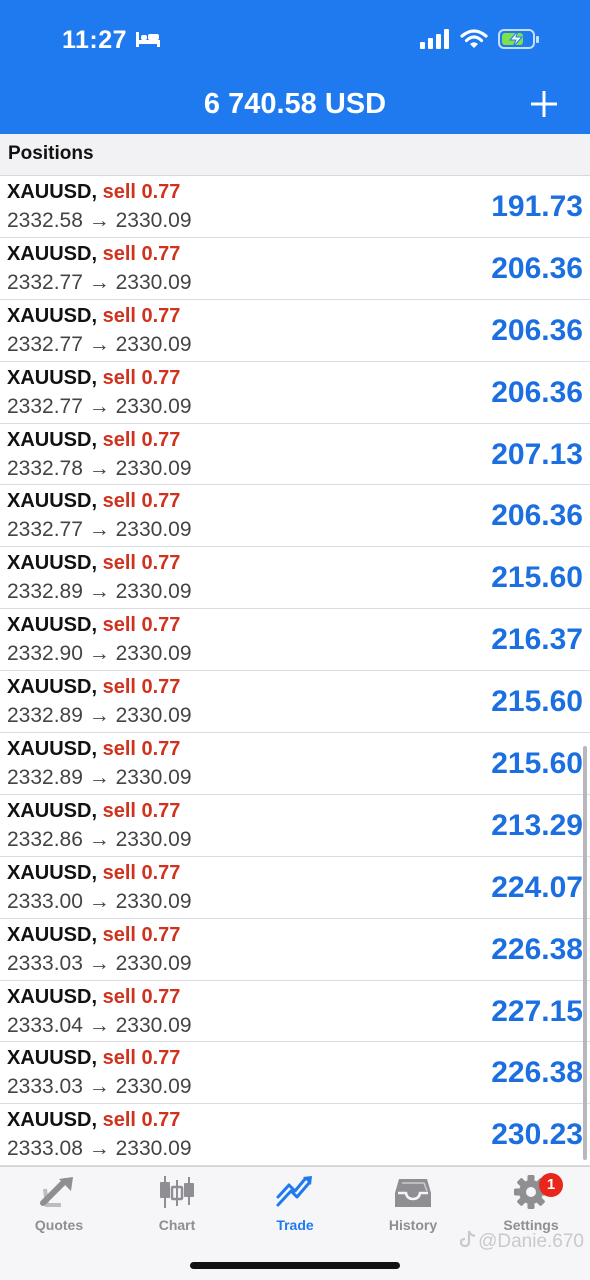 This screenshot has width=590, height=1280. What do you see at coordinates (537, 206) in the screenshot?
I see `position-profit: 191.73` at bounding box center [537, 206].